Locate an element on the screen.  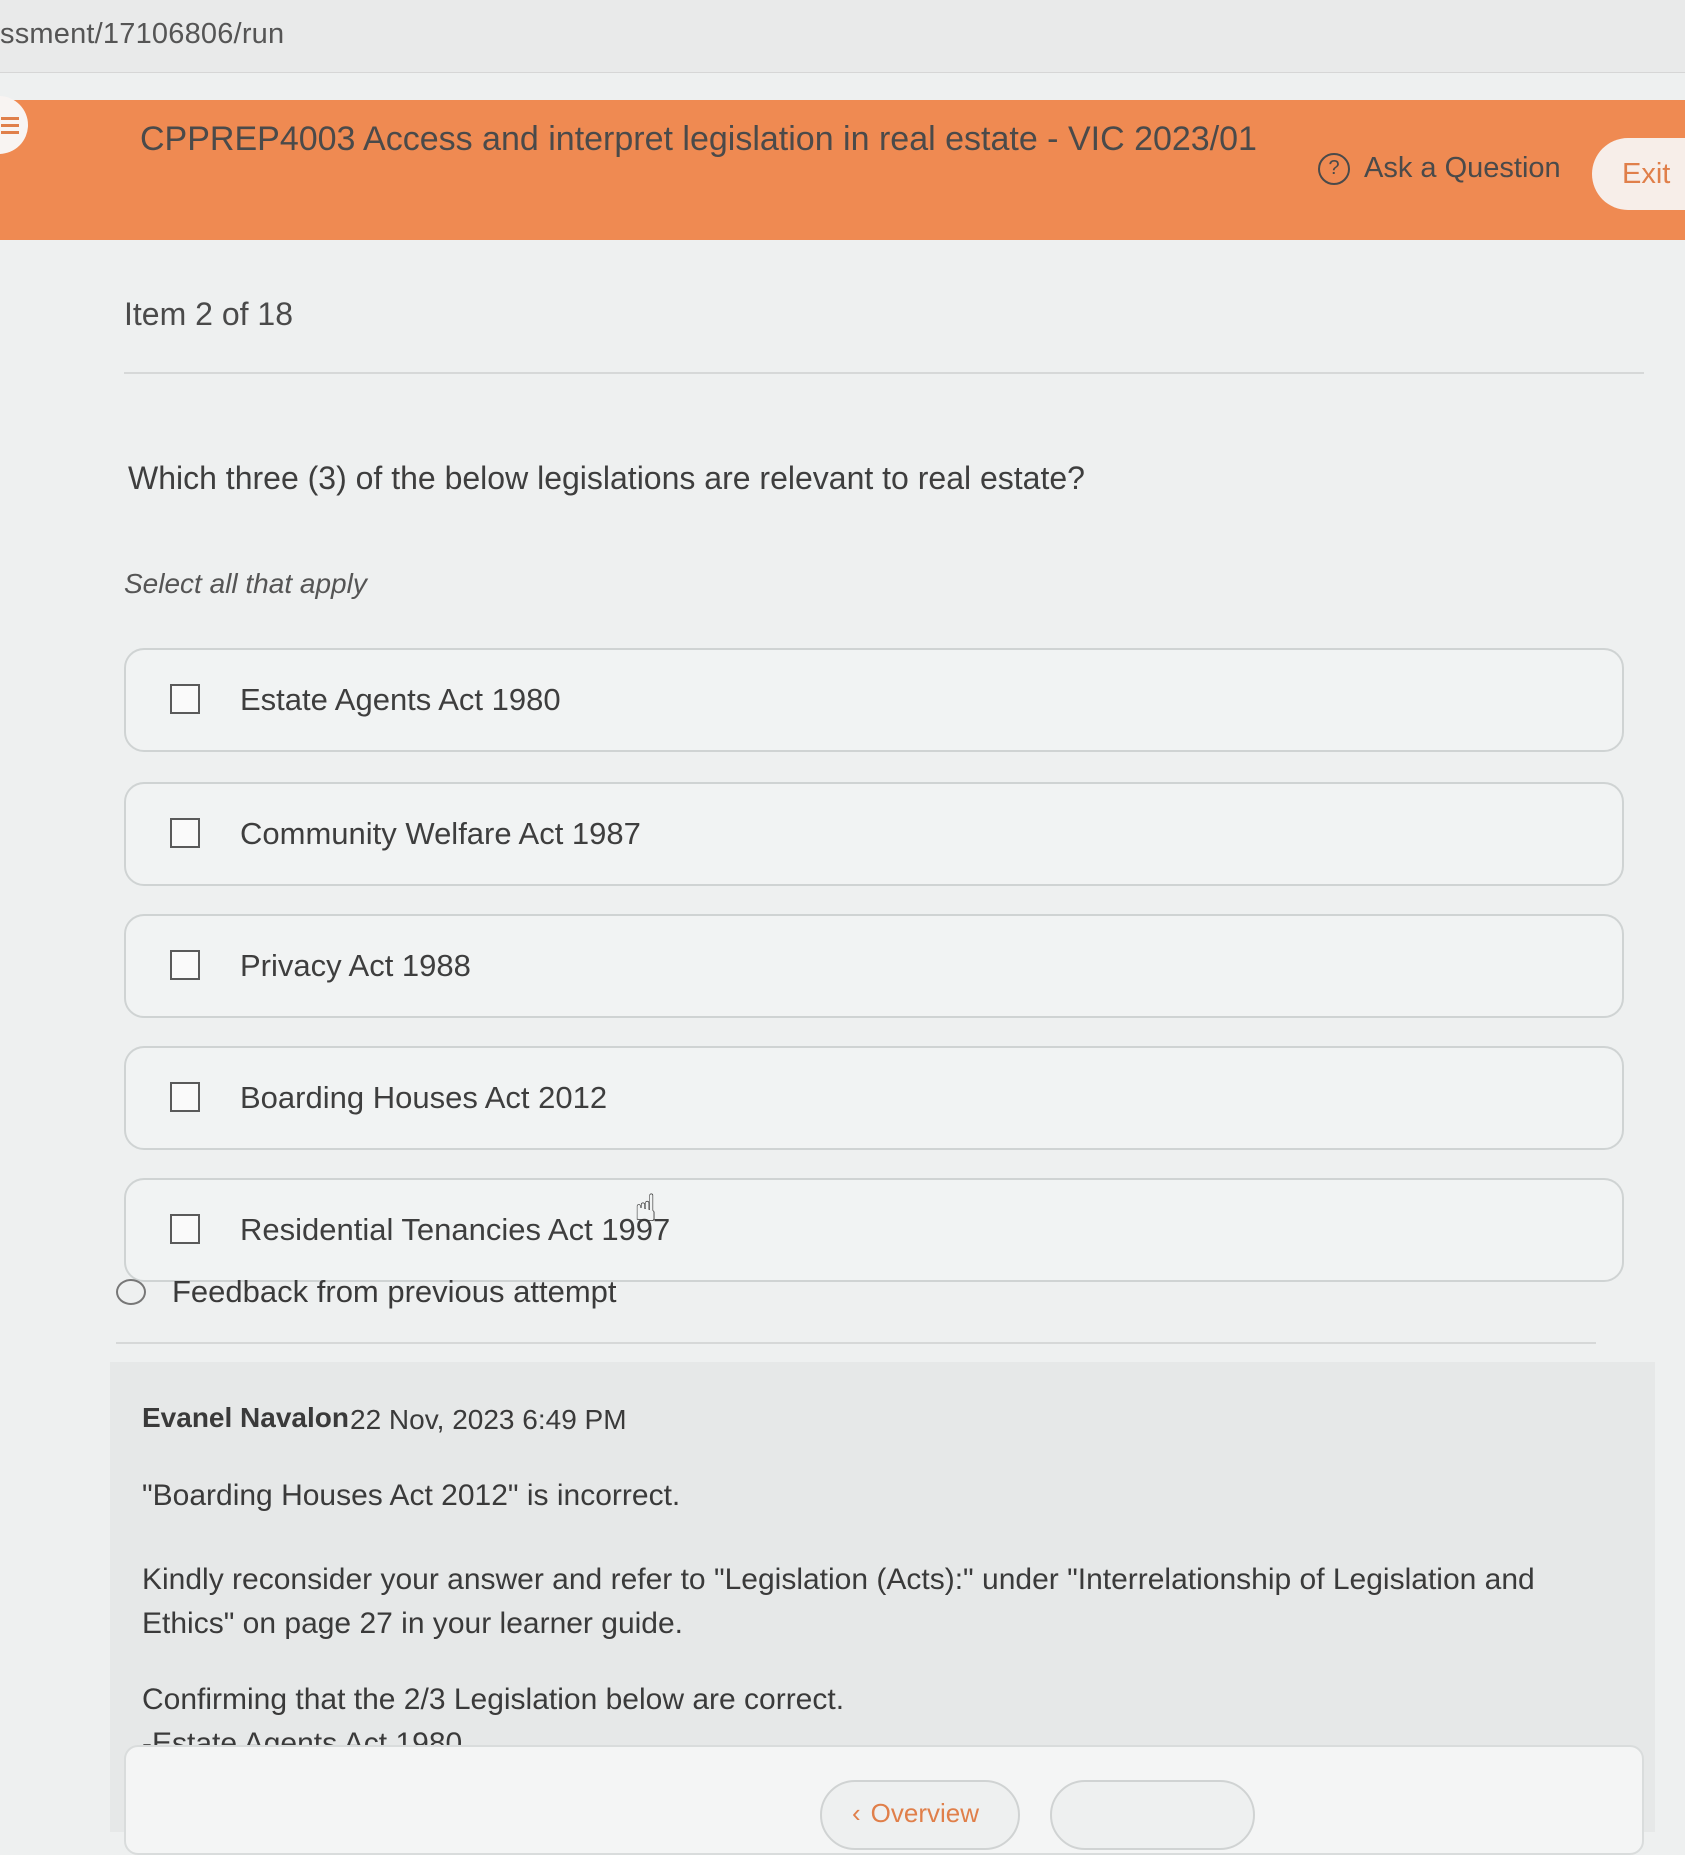
instruction-text: Select all that apply is located at coordinates (245, 583).